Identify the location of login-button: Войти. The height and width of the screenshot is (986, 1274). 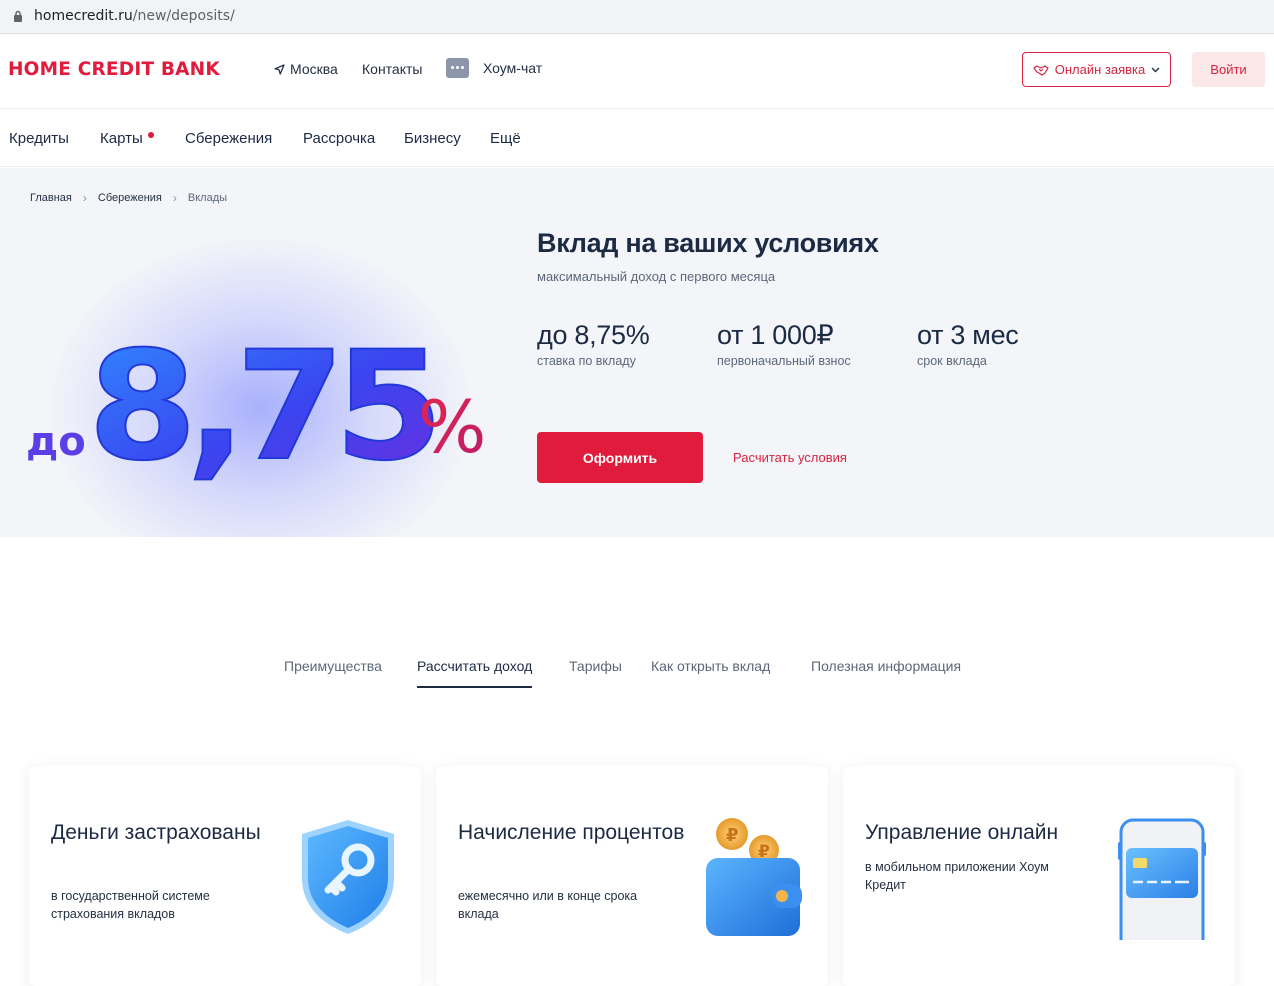
(1228, 69).